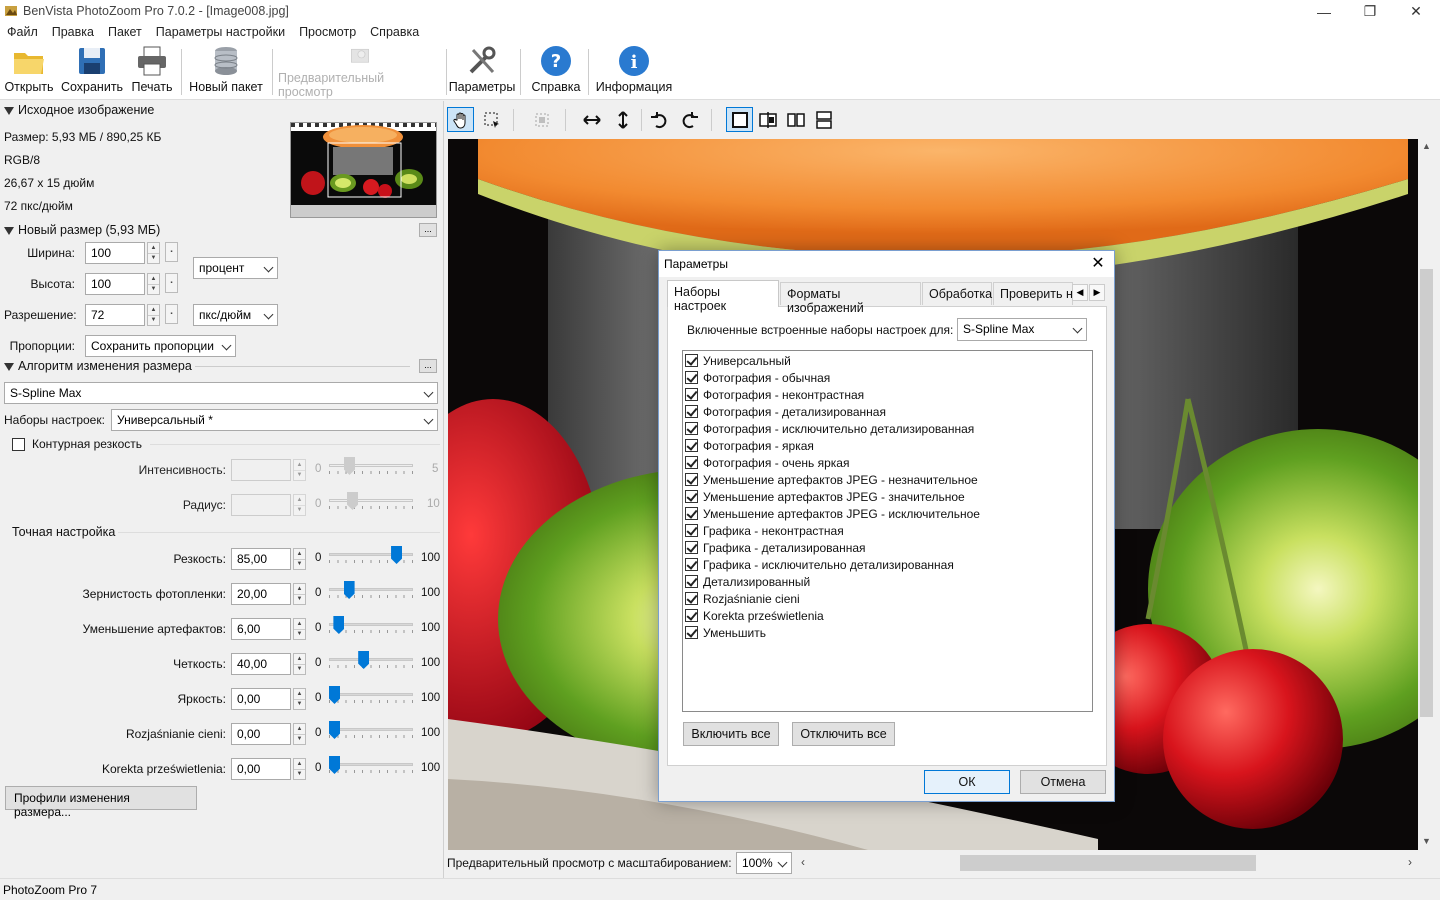  Describe the element at coordinates (803, 862) in the screenshot. I see `scroll-left-icon: ‹` at that location.